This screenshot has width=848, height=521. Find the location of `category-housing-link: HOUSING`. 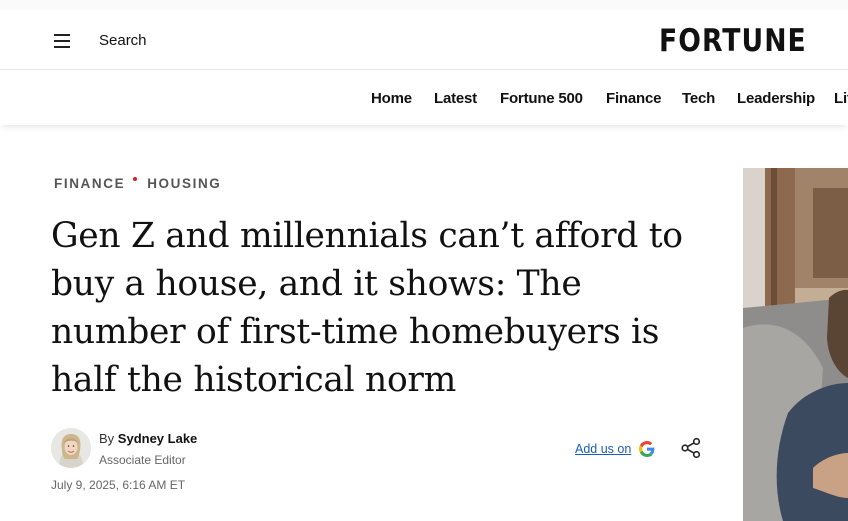

category-housing-link: HOUSING is located at coordinates (184, 183).